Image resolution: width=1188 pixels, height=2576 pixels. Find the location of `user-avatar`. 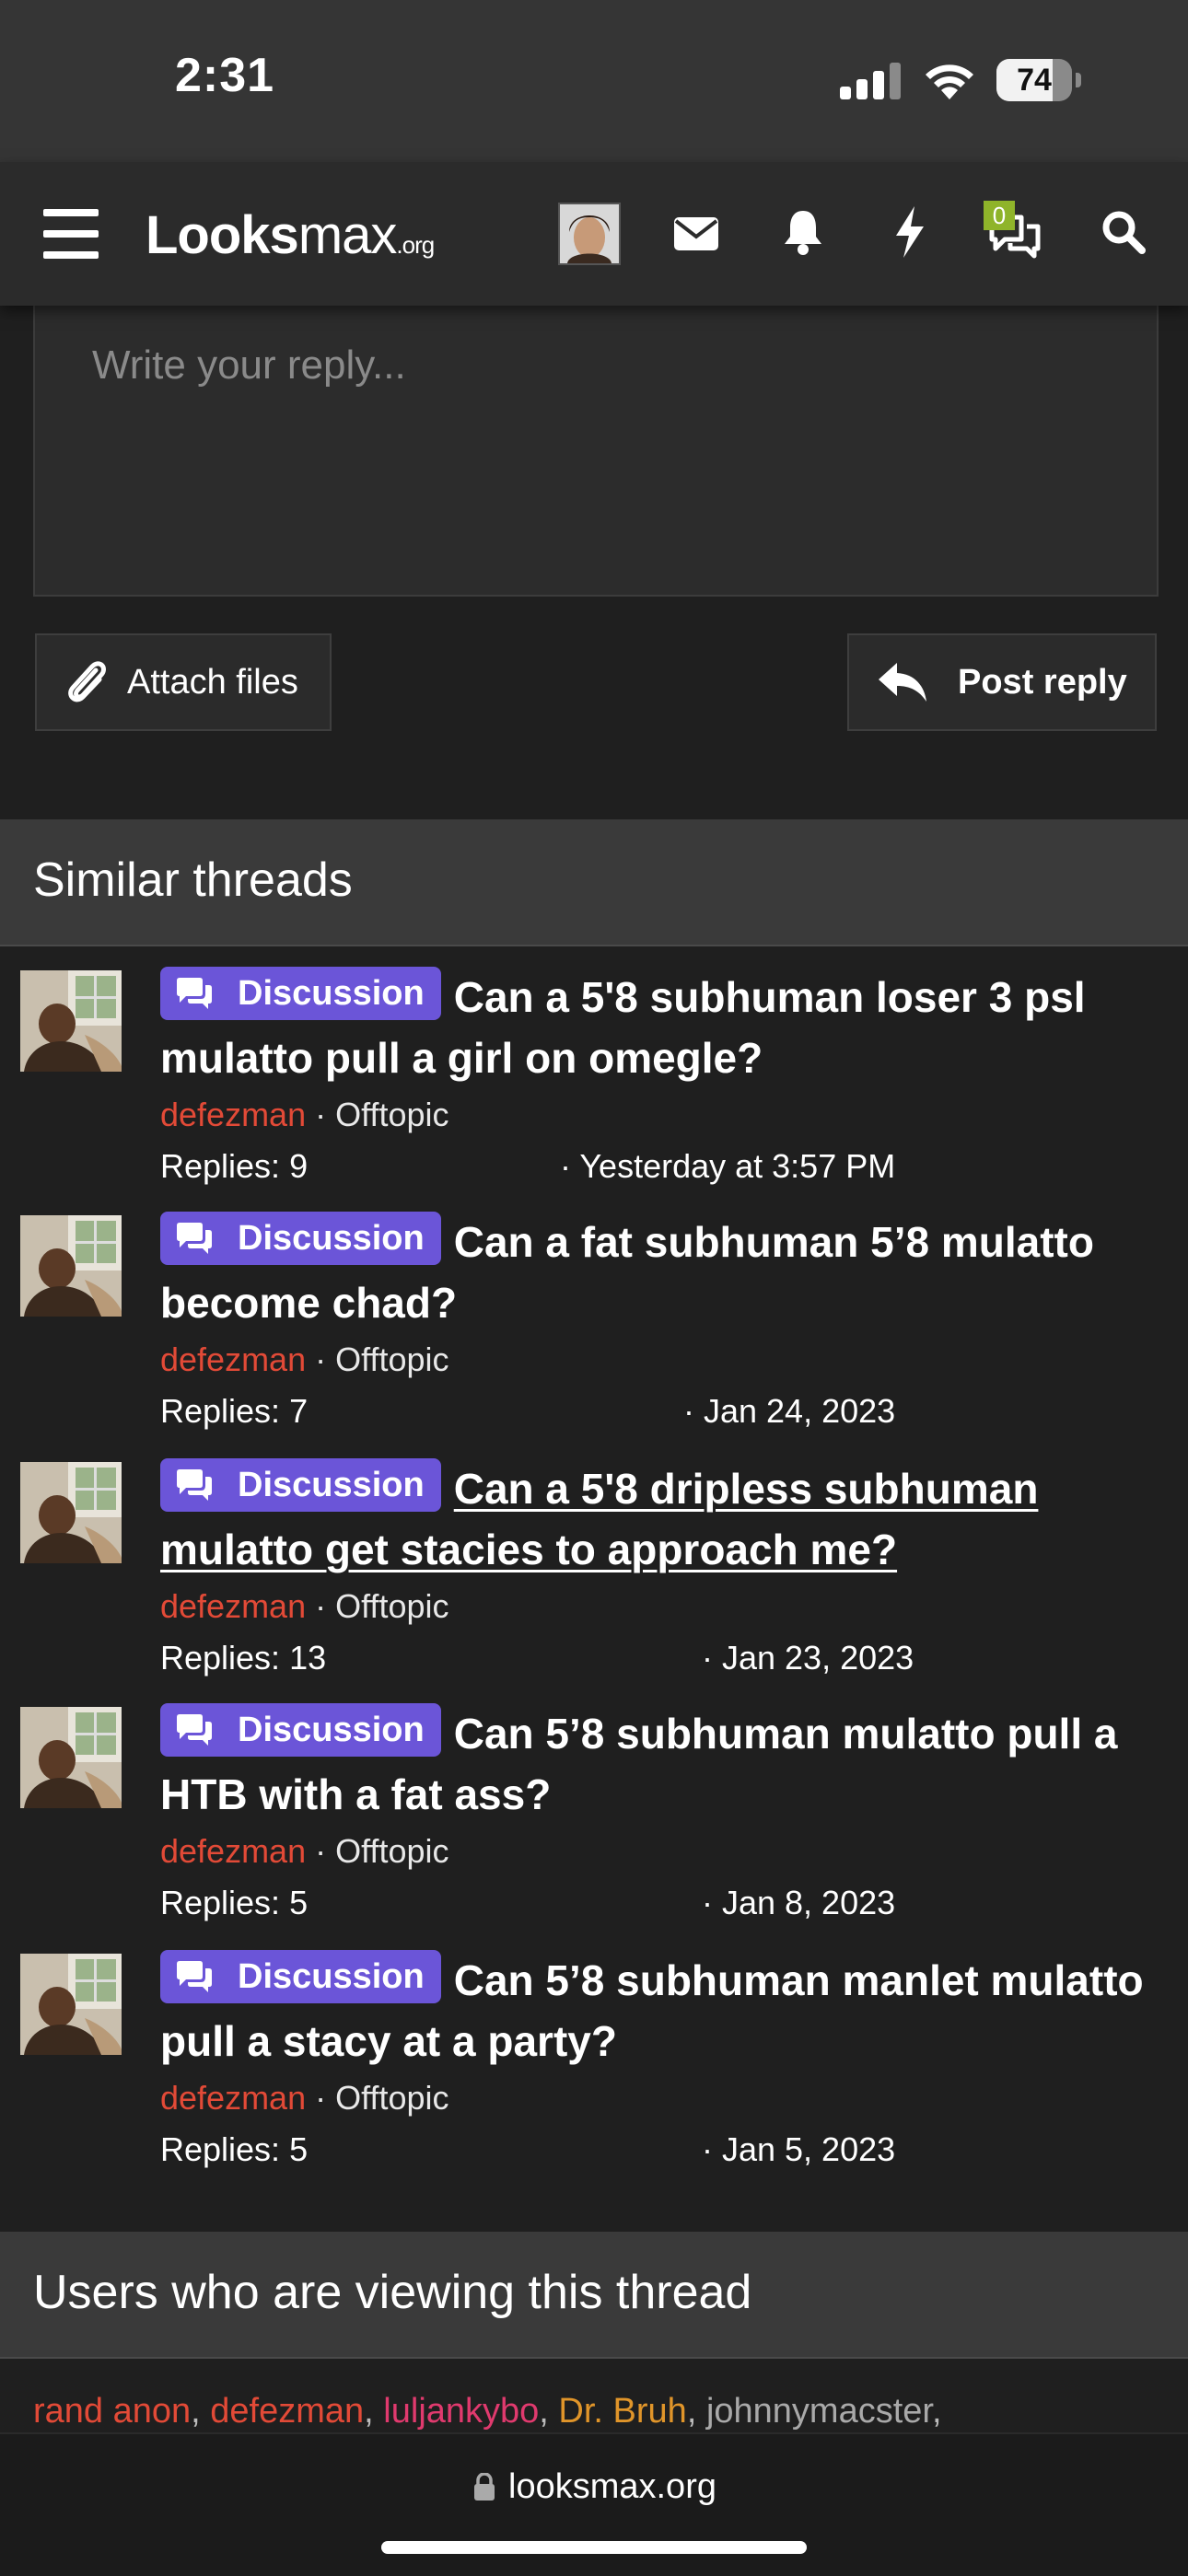

user-avatar is located at coordinates (589, 234).